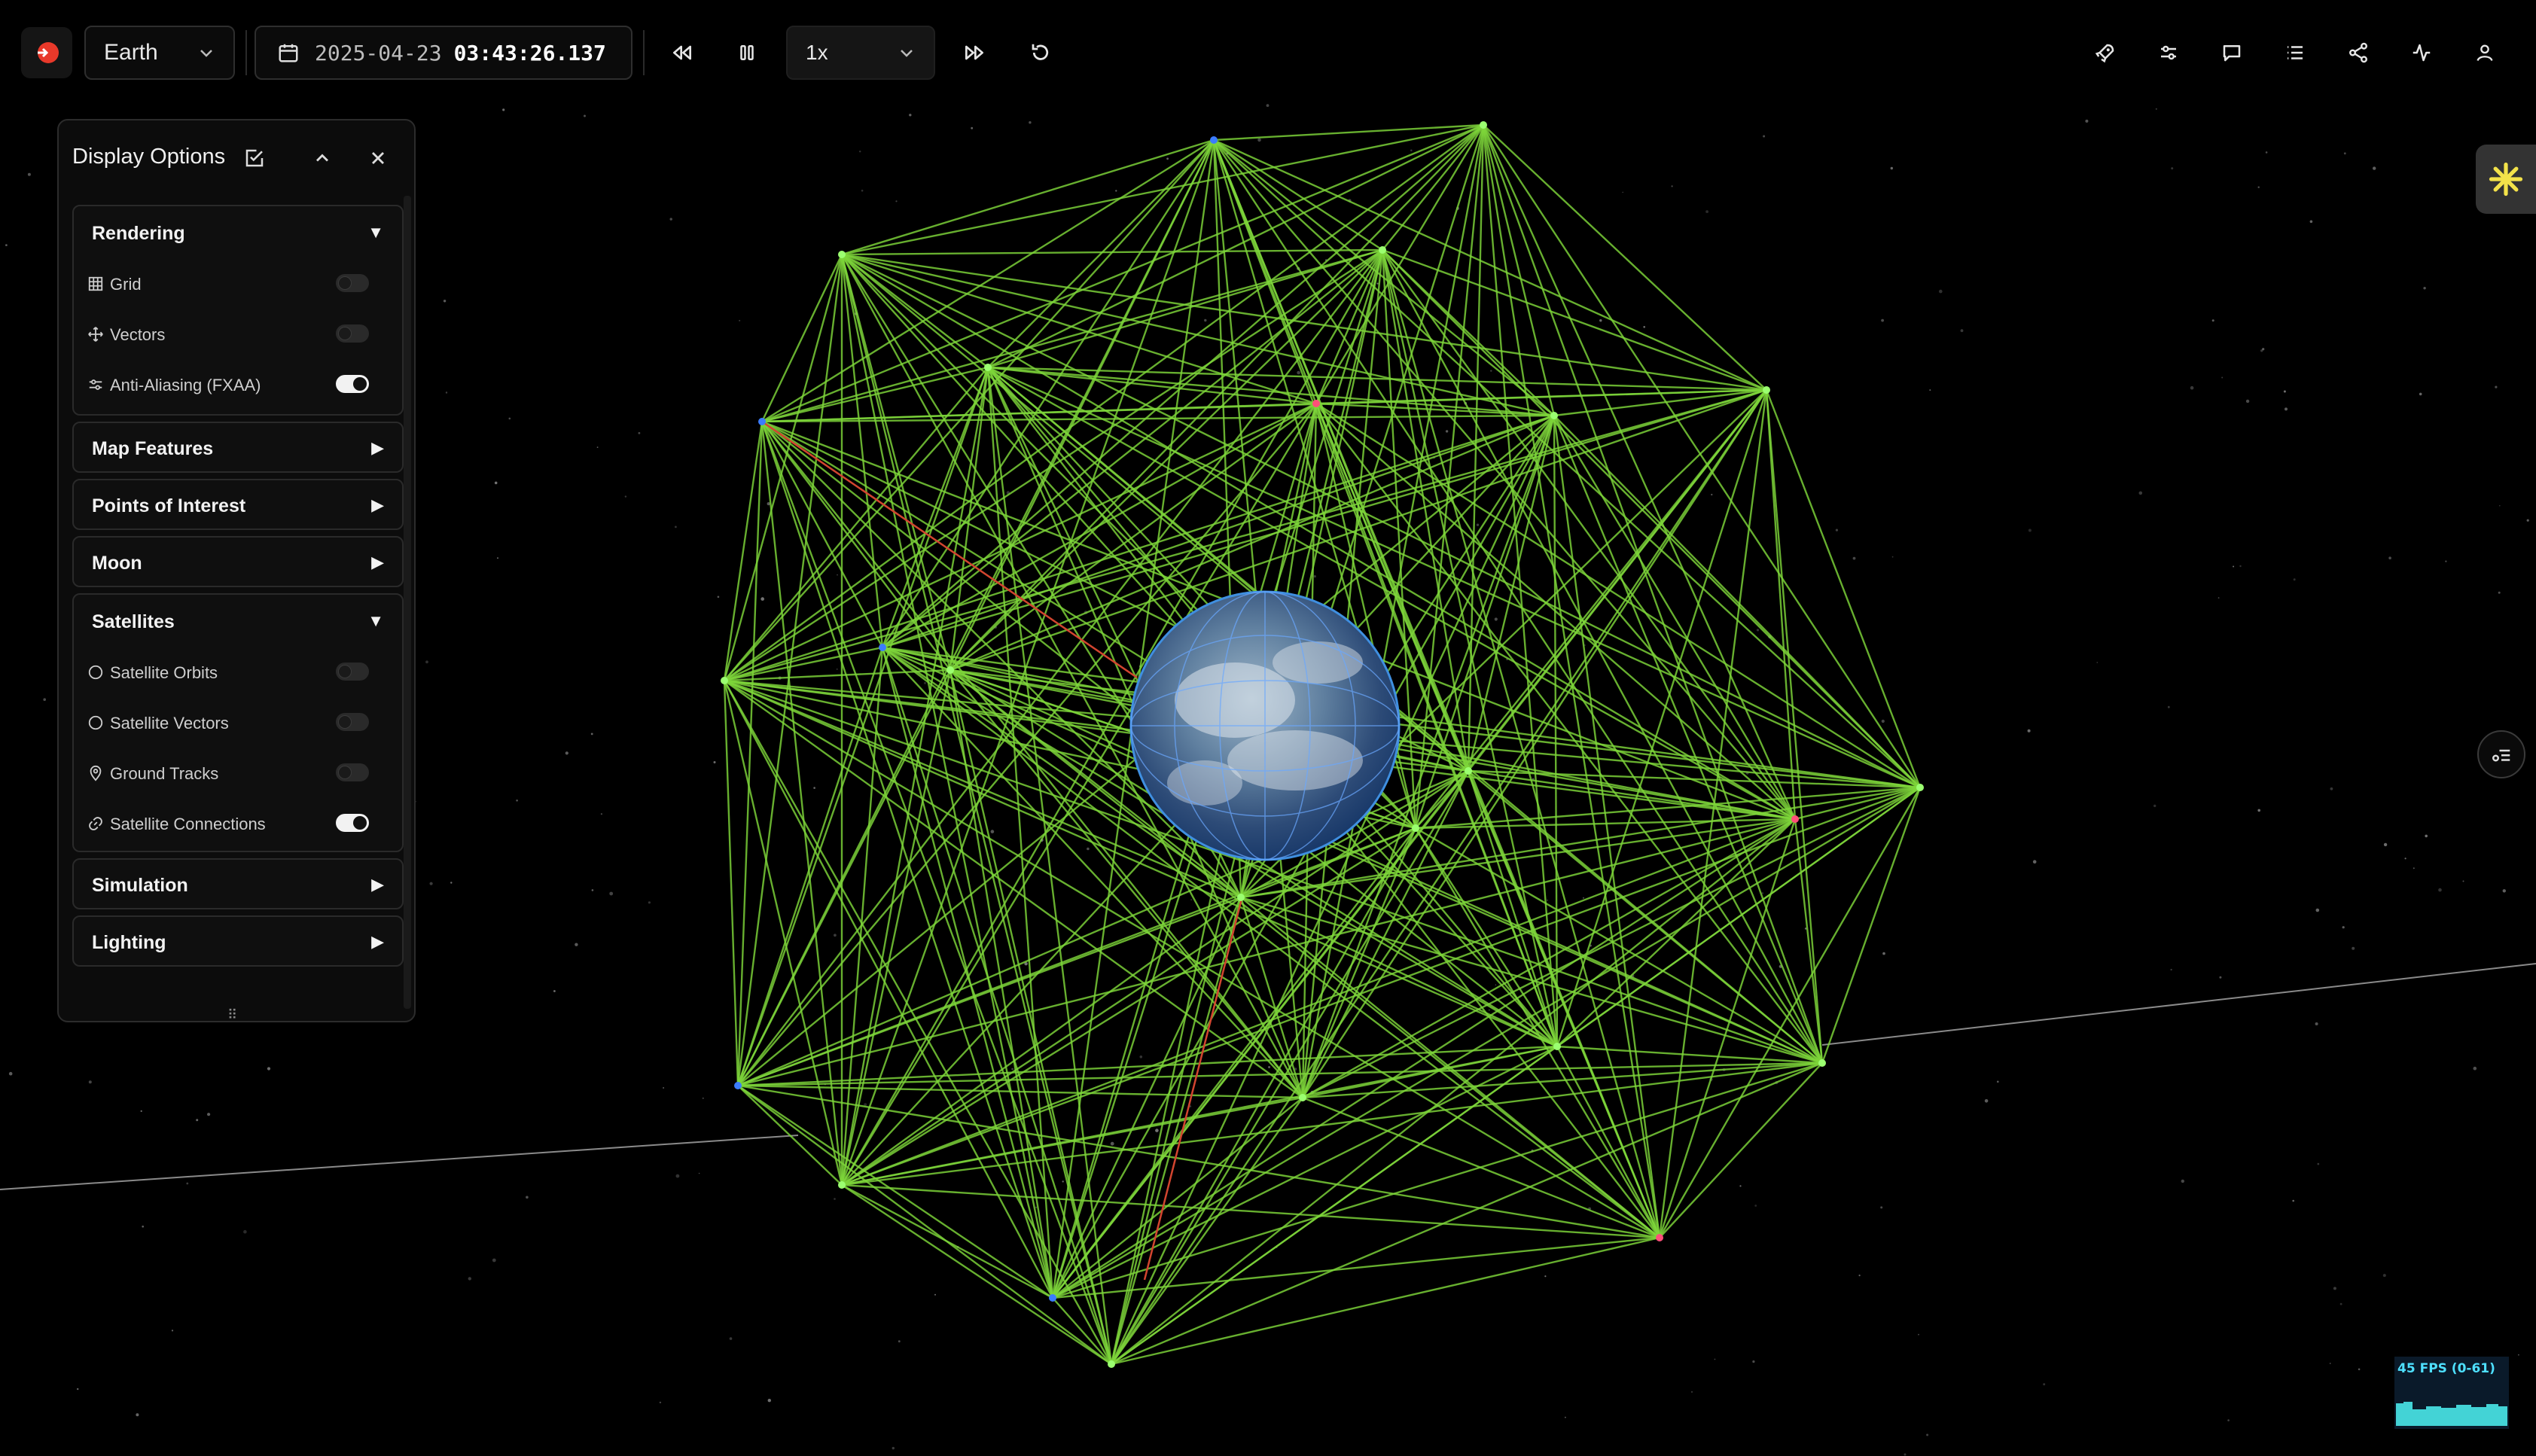 This screenshot has width=2536, height=1456. Describe the element at coordinates (352, 823) in the screenshot. I see `satellite-connections-toggle` at that location.